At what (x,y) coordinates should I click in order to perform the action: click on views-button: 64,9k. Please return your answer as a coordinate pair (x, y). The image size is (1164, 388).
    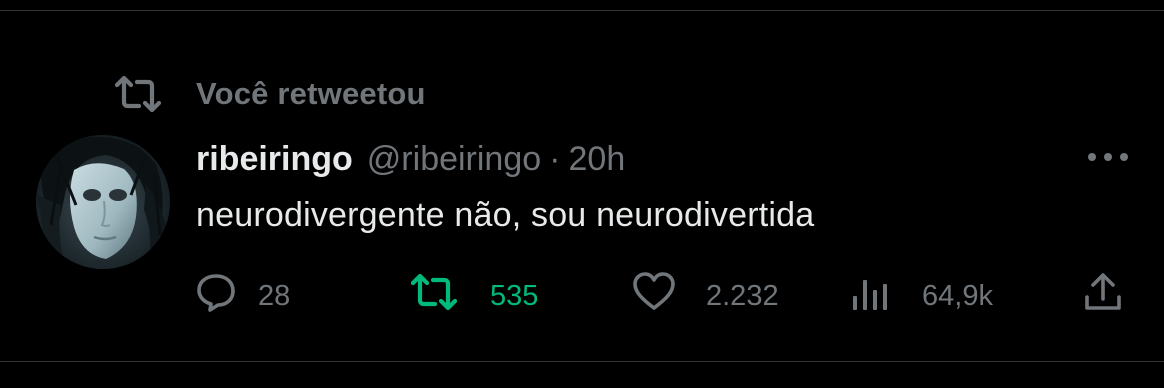
    Looking at the image, I should click on (921, 296).